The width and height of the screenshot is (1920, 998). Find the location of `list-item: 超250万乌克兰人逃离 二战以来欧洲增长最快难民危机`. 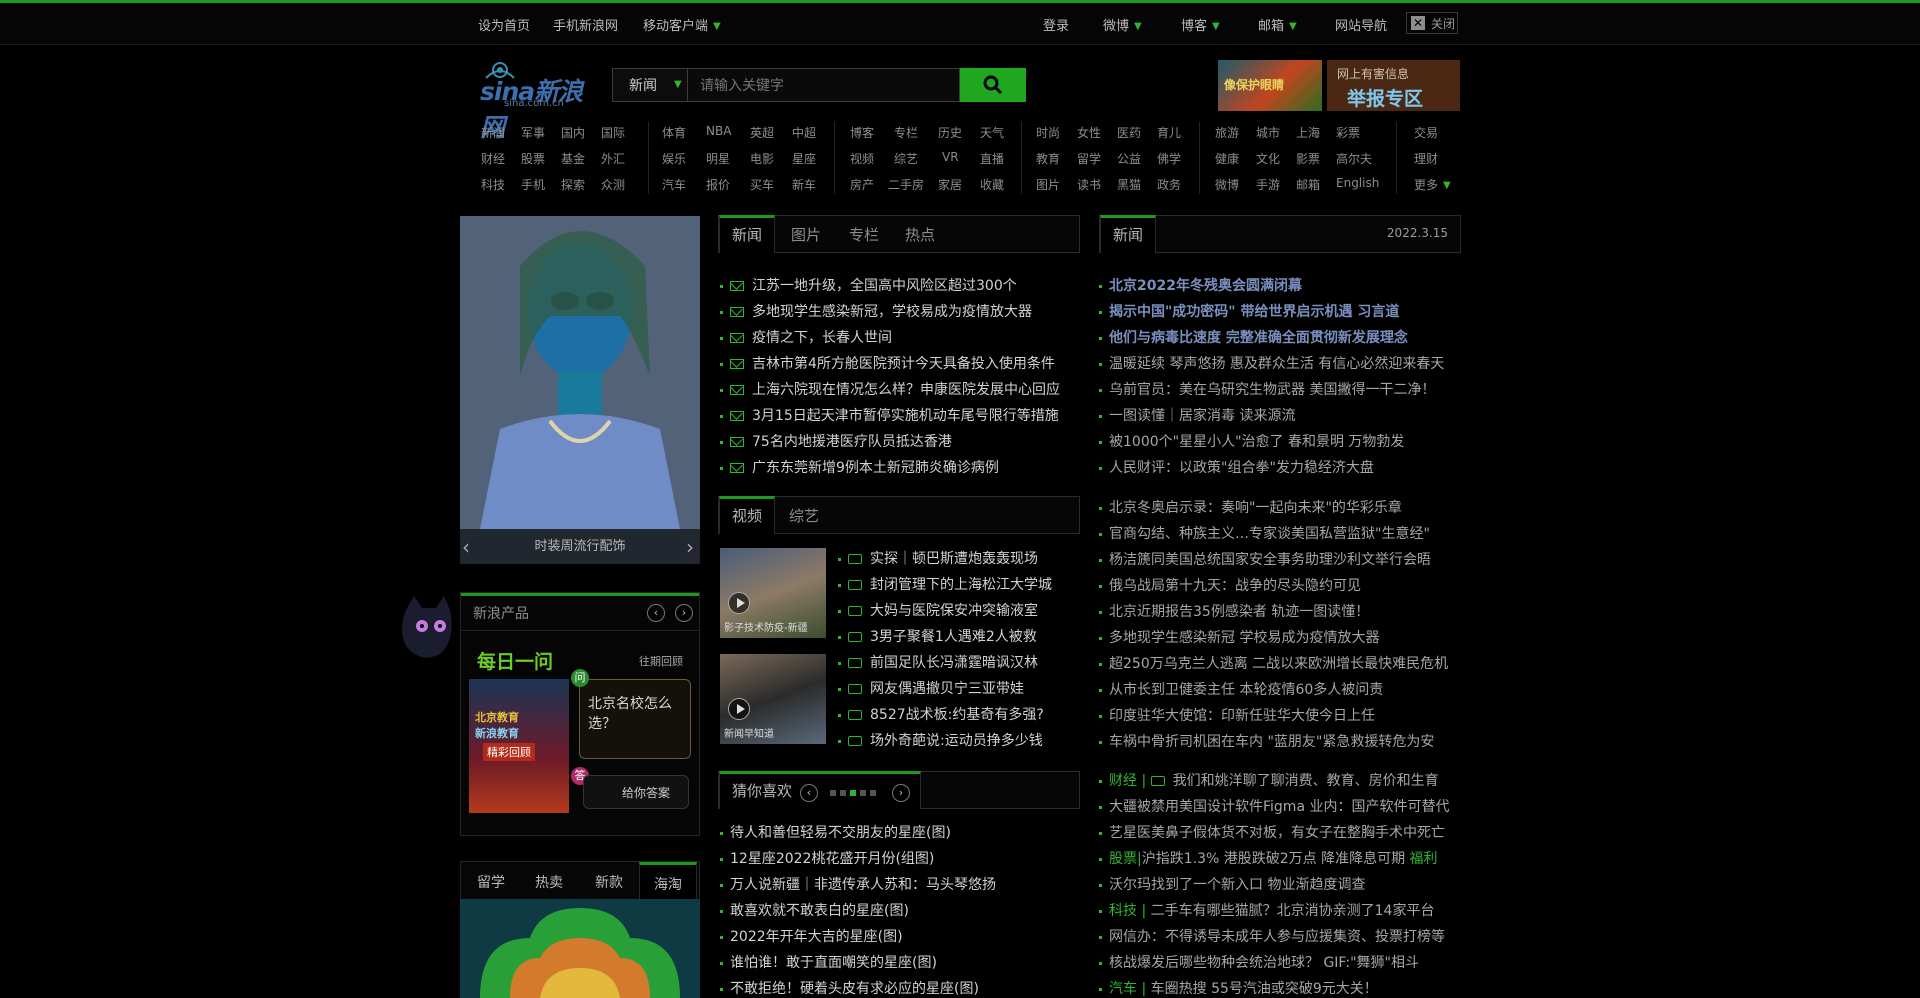

list-item: 超250万乌克兰人逃离 二战以来欧洲增长最快难民危机 is located at coordinates (1273, 663).